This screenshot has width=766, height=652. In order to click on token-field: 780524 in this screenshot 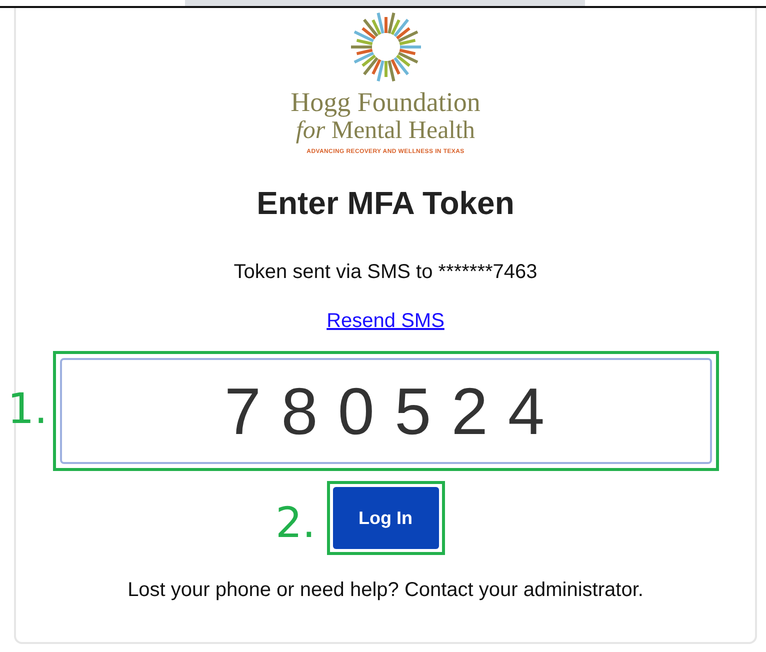, I will do `click(386, 411)`.